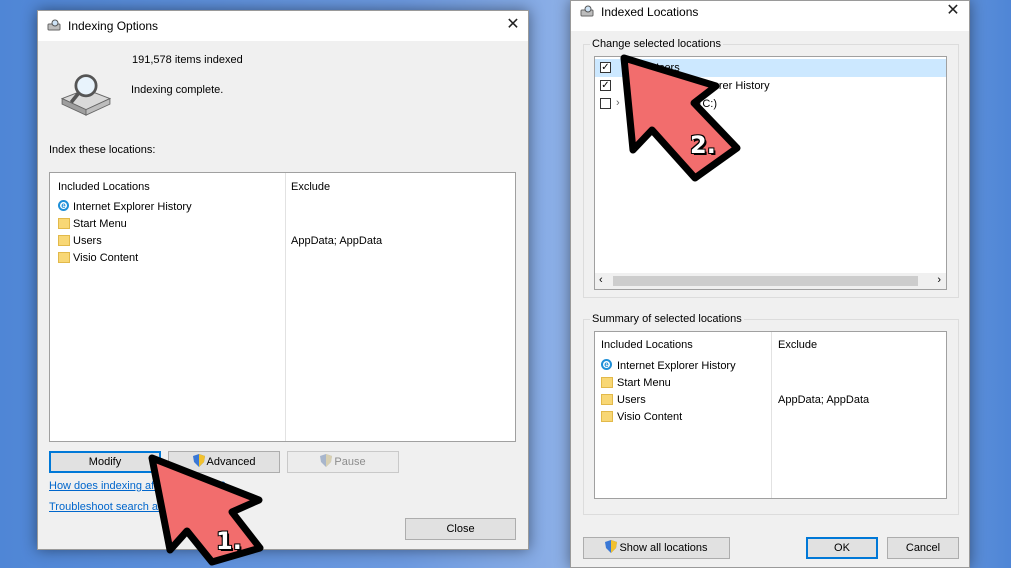 The height and width of the screenshot is (568, 1011). I want to click on checkbox, so click(605, 103).